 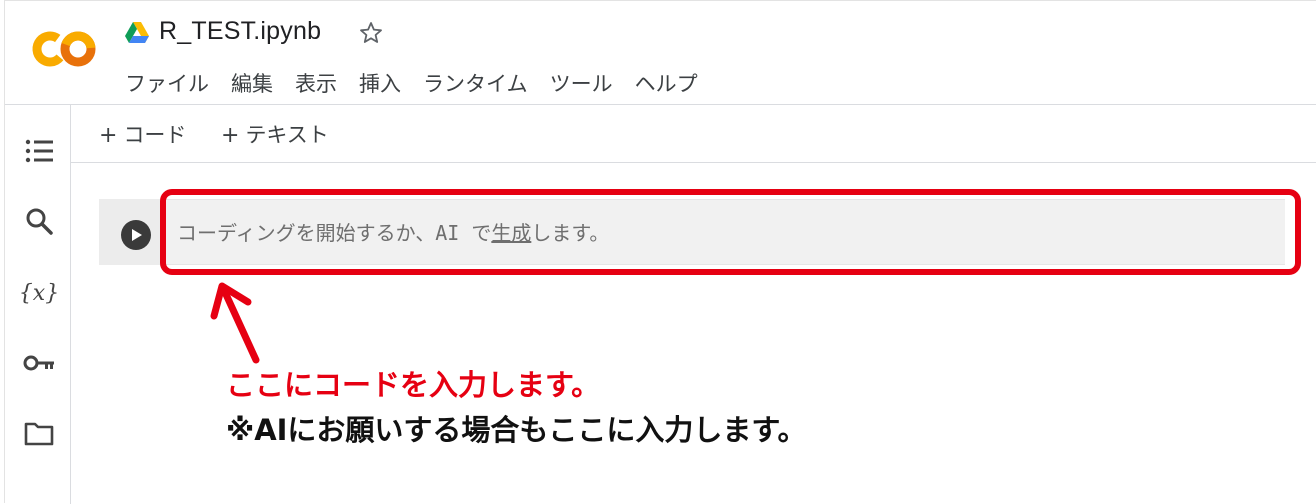 What do you see at coordinates (413, 385) in the screenshot?
I see `annotation-line-1: ここにコードを入力します。` at bounding box center [413, 385].